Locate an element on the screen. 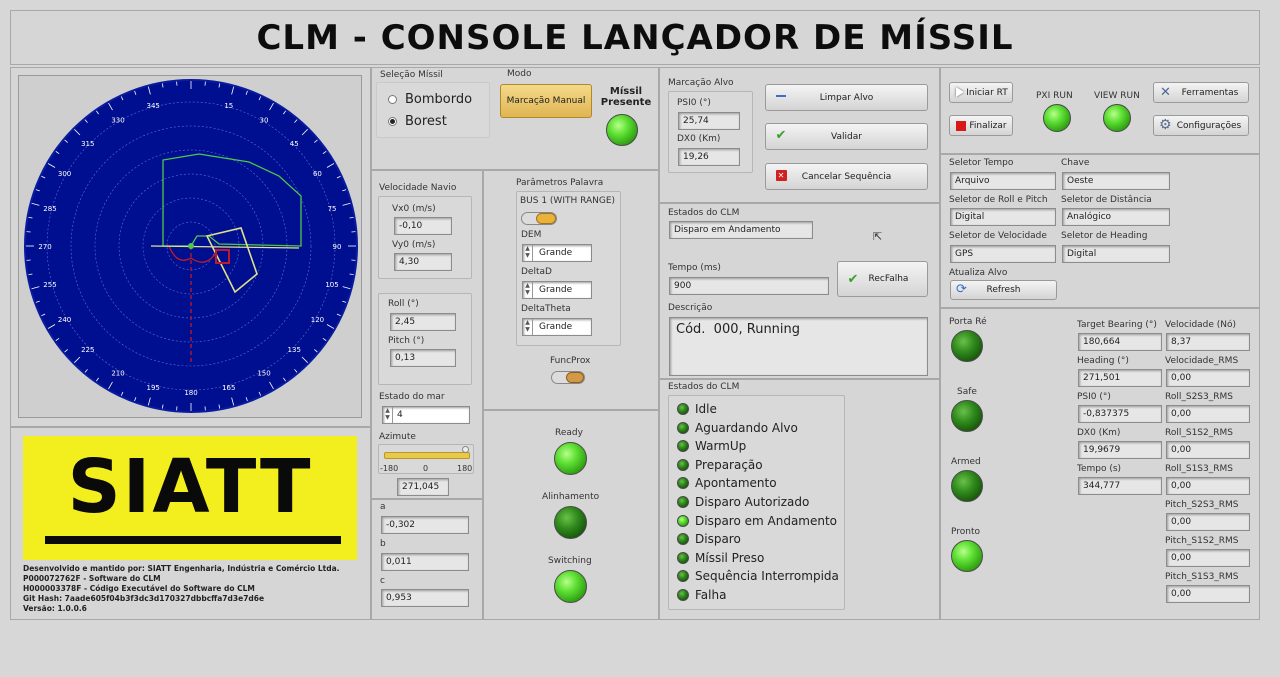 The image size is (1280, 677). deltatheta-spinner: ▲ ▼ is located at coordinates (528, 327).